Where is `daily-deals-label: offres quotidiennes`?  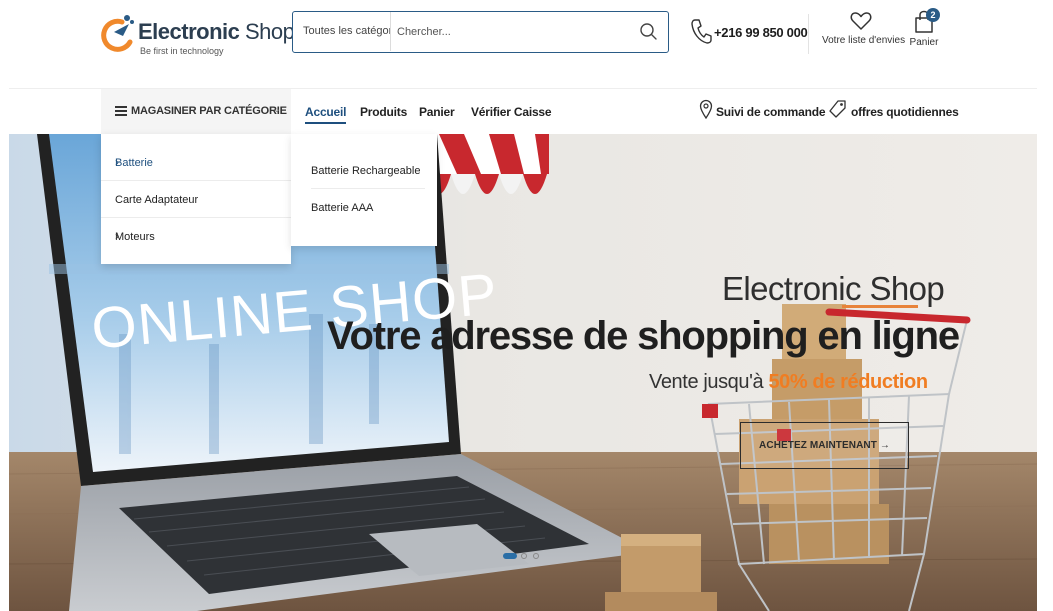
daily-deals-label: offres quotidiennes is located at coordinates (905, 112).